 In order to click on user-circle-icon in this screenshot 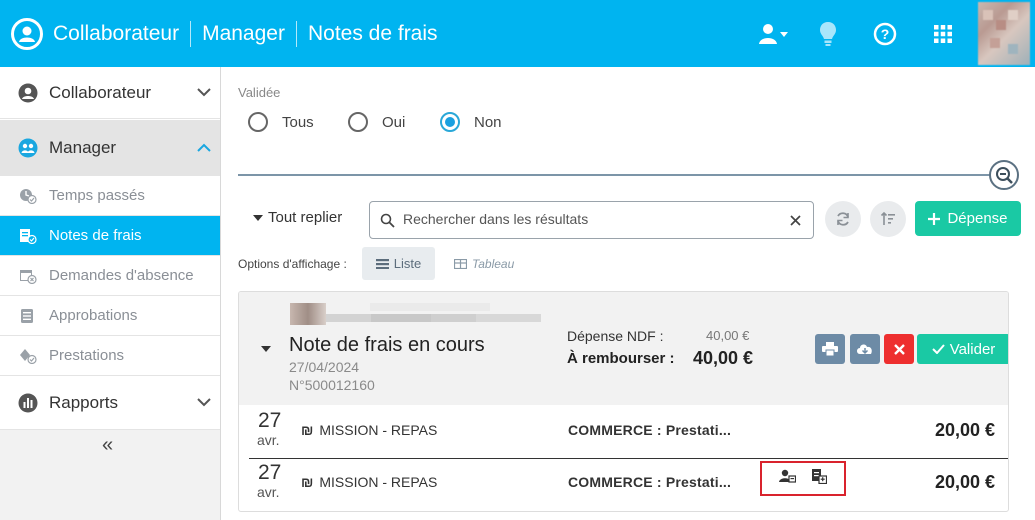, I will do `click(28, 93)`.